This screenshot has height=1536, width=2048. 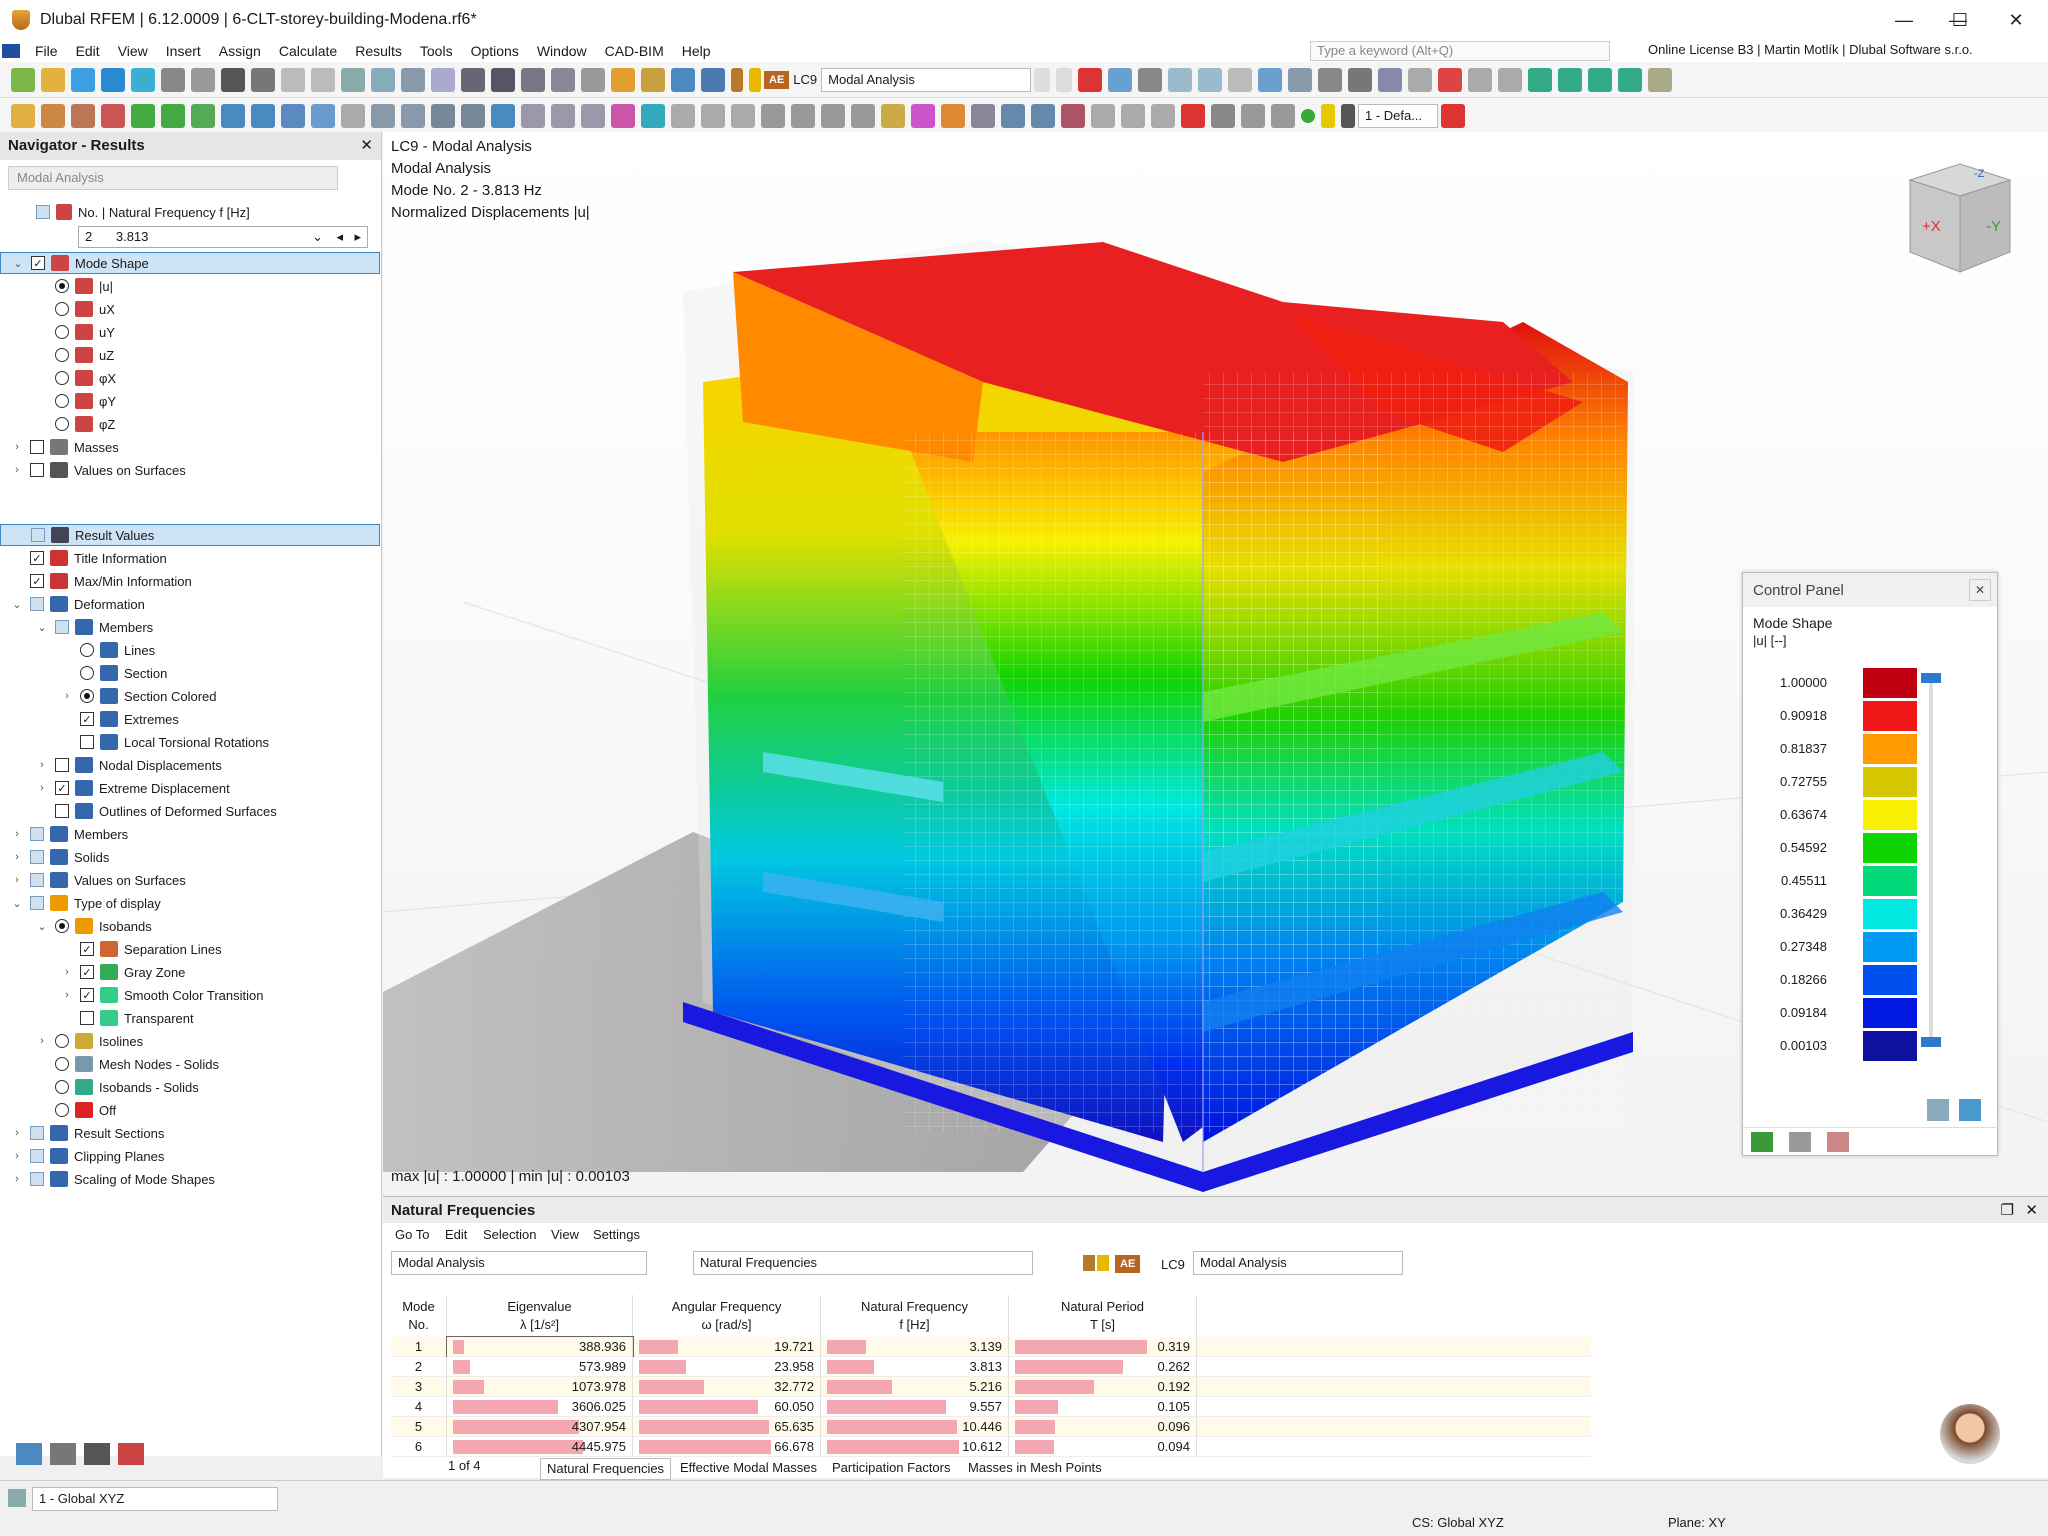 What do you see at coordinates (155, 1499) in the screenshot?
I see `coordinate-system-combo: 1 - Global XYZ` at bounding box center [155, 1499].